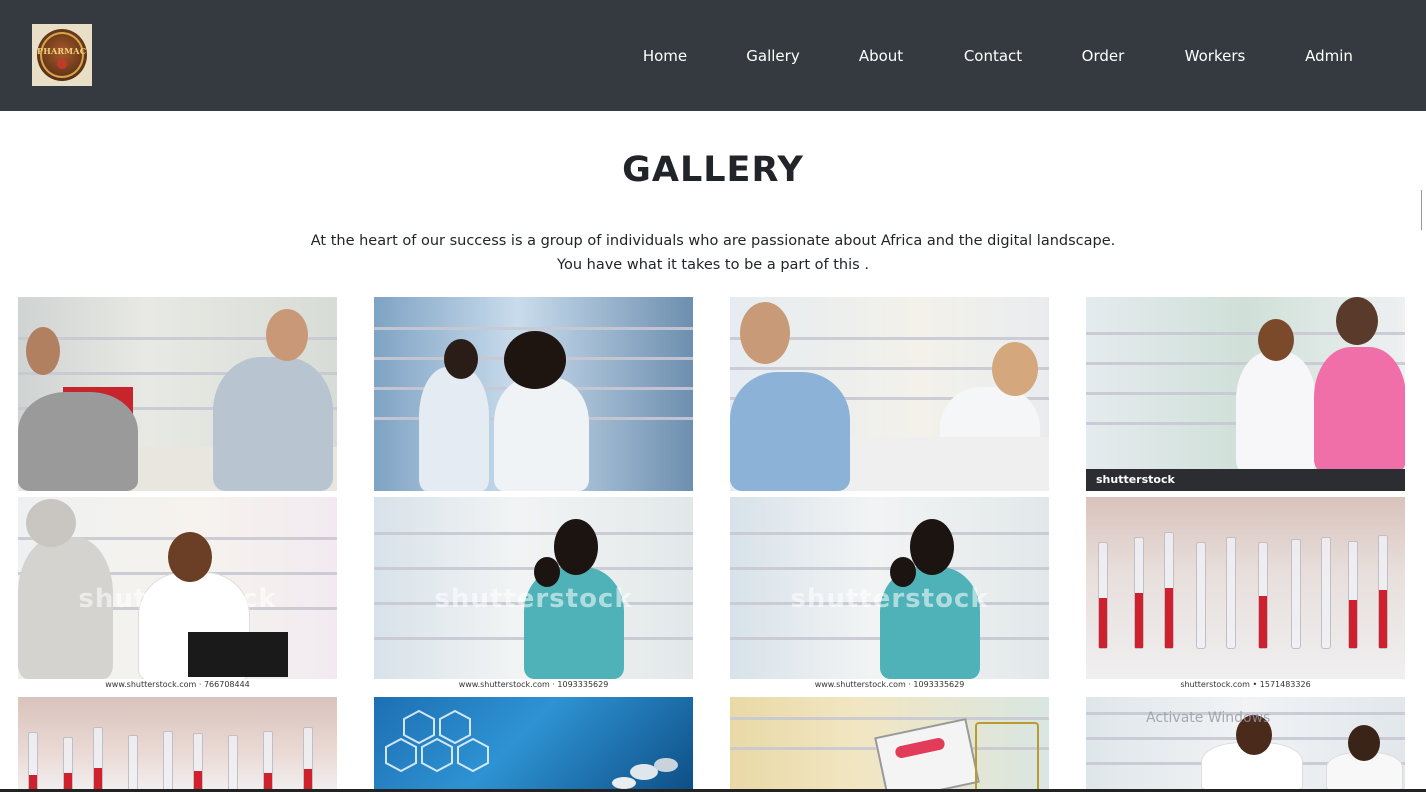 The width and height of the screenshot is (1426, 792). I want to click on shutterstock-bar: shutterstock, so click(1245, 480).